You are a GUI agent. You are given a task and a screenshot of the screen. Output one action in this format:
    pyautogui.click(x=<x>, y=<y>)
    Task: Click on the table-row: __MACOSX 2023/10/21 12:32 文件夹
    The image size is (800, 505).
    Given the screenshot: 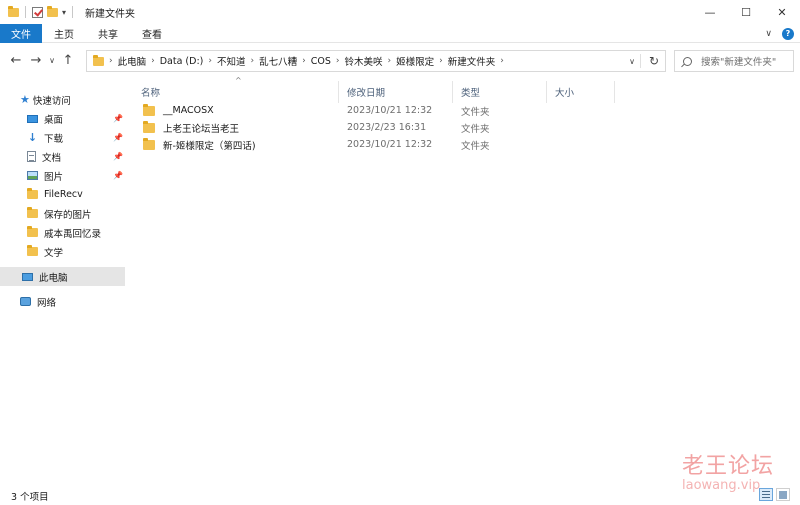 What is the action you would take?
    pyautogui.click(x=368, y=110)
    